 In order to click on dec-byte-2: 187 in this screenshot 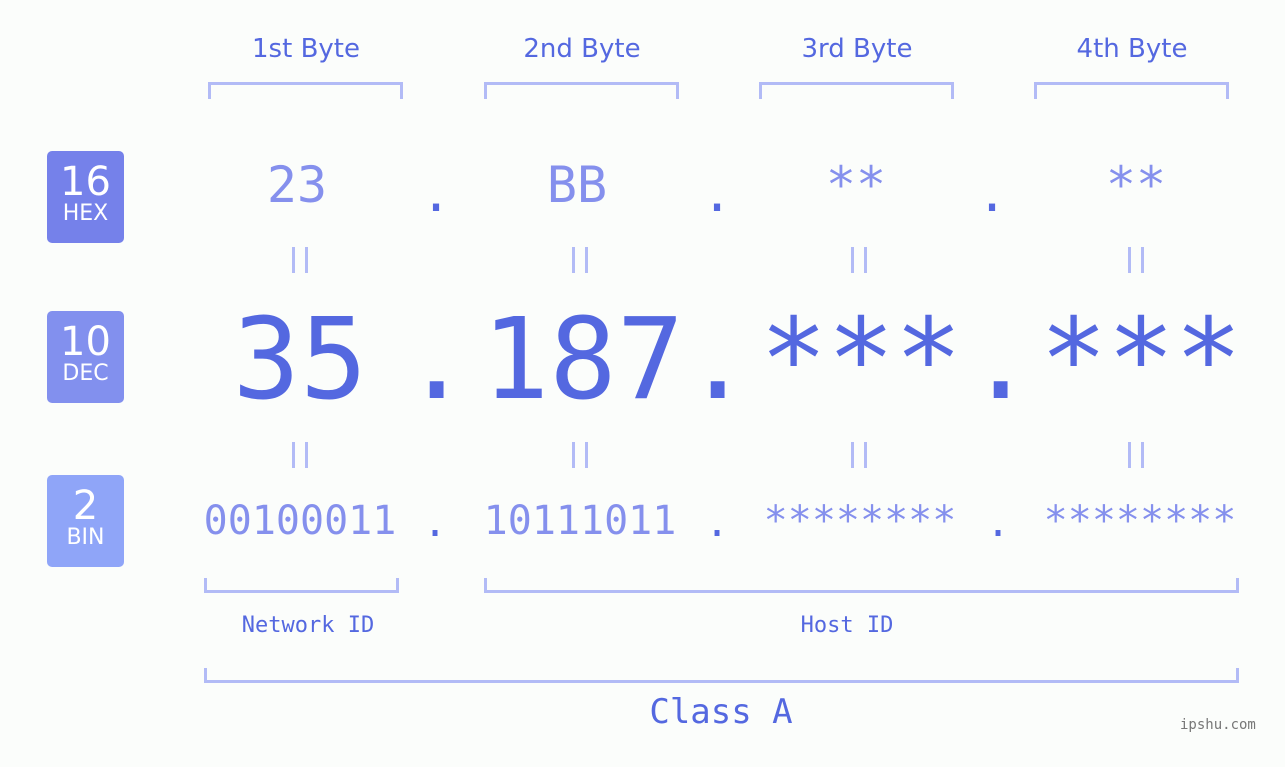, I will do `click(583, 360)`.